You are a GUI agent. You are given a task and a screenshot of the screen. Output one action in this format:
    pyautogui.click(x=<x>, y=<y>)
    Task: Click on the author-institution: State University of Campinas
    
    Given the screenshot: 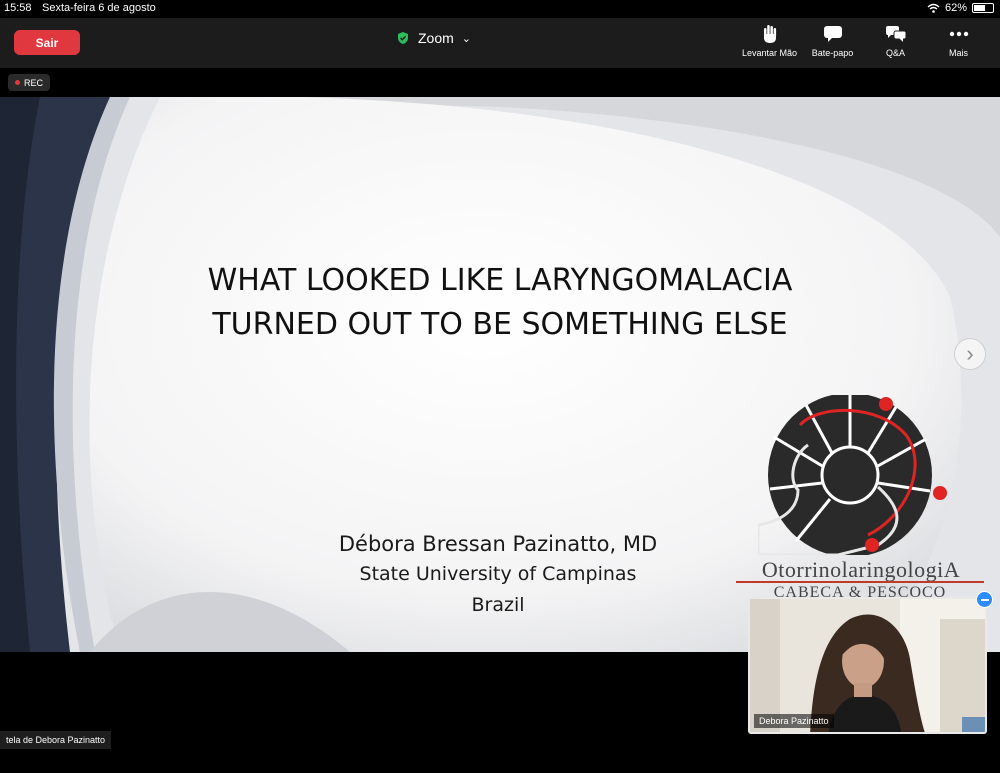 What is the action you would take?
    pyautogui.click(x=498, y=574)
    